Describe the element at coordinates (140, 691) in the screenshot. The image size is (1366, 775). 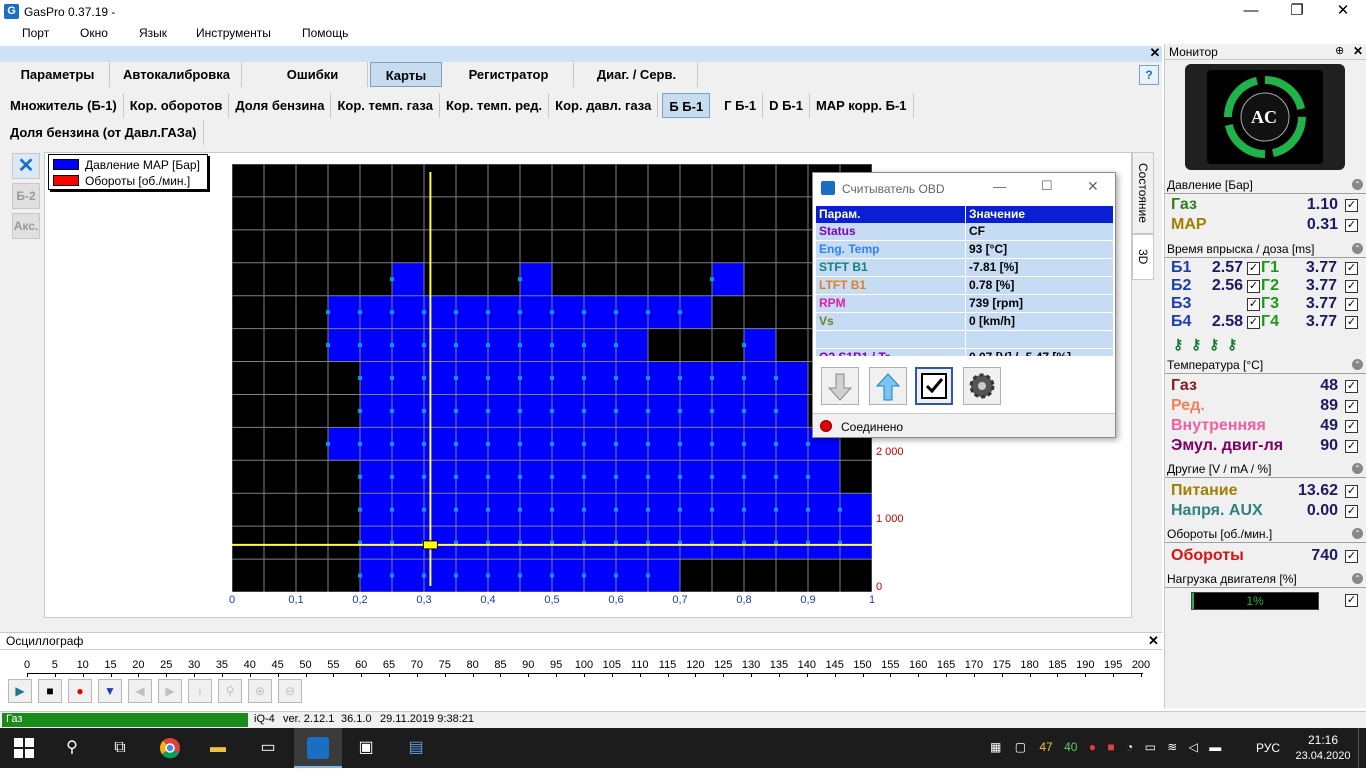
I see `prev-icon: ◀` at that location.